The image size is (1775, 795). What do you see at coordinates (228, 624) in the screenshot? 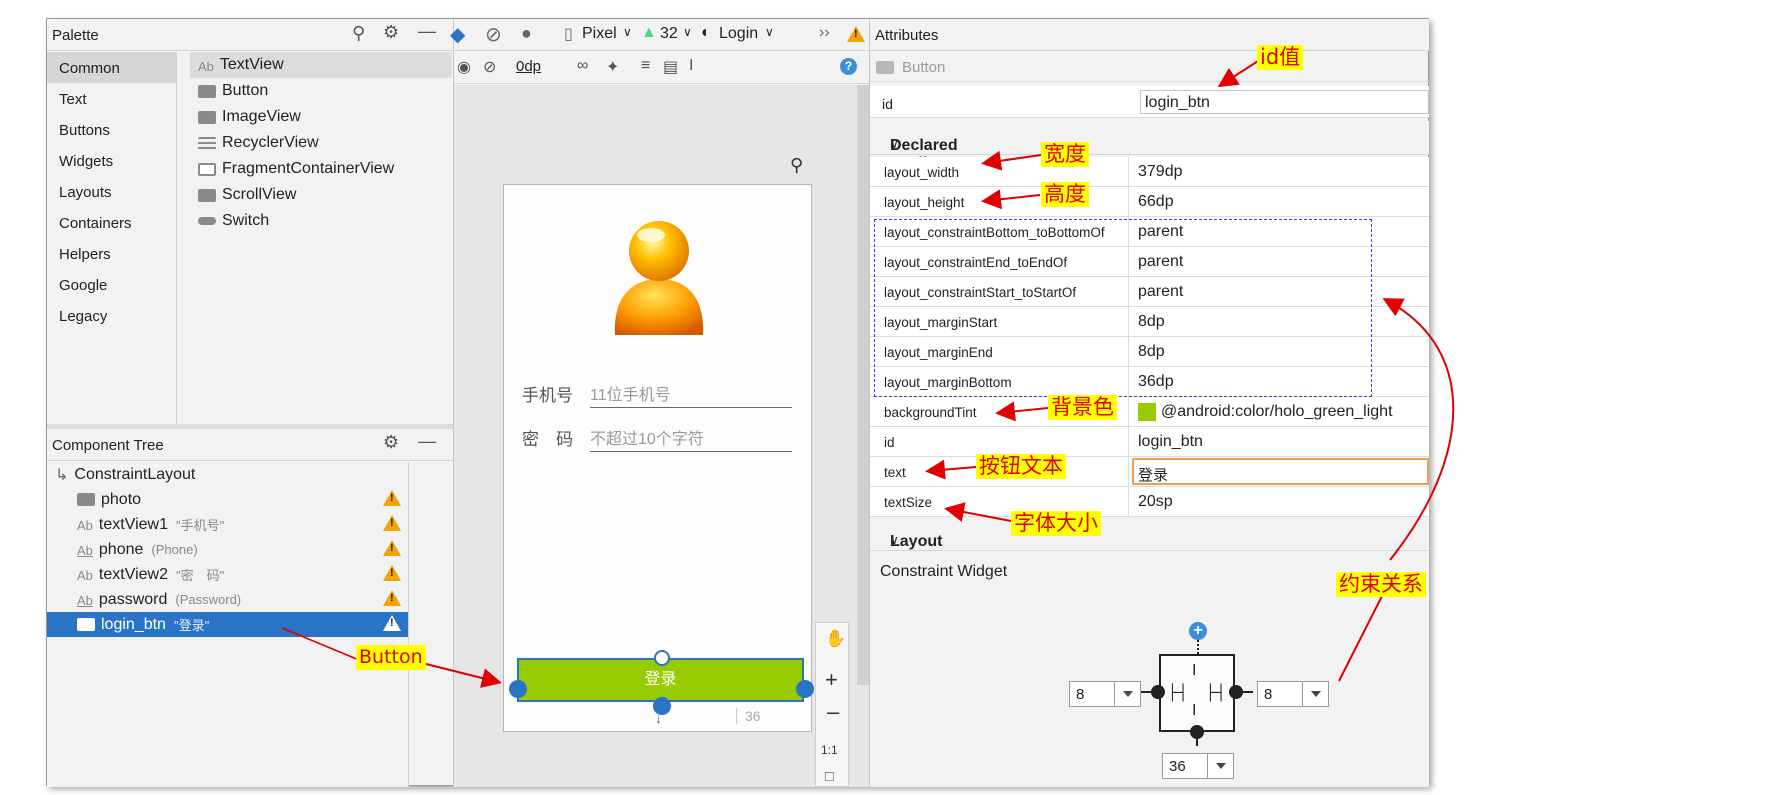
I see `tree-node-login-btn: login_btn "登录"` at bounding box center [228, 624].